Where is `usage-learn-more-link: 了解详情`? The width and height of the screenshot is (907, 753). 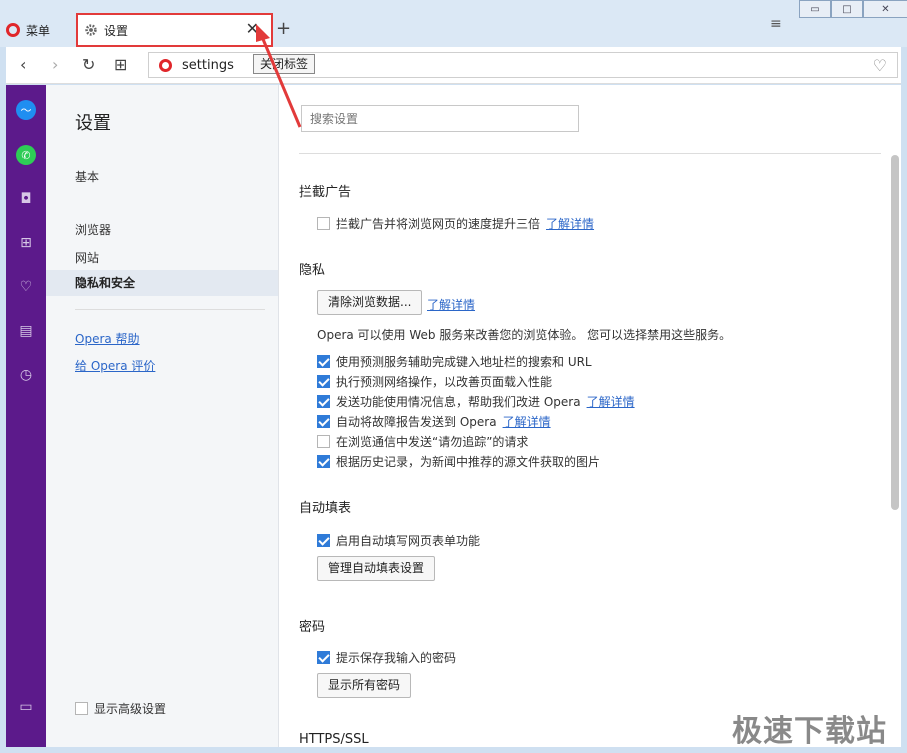
usage-learn-more-link: 了解详情 is located at coordinates (611, 401).